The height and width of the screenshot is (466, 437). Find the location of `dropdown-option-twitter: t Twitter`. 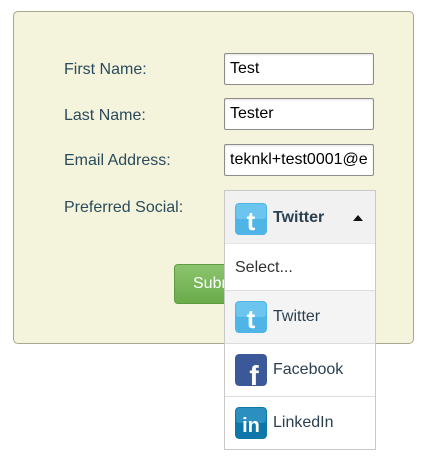

dropdown-option-twitter: t Twitter is located at coordinates (300, 316).